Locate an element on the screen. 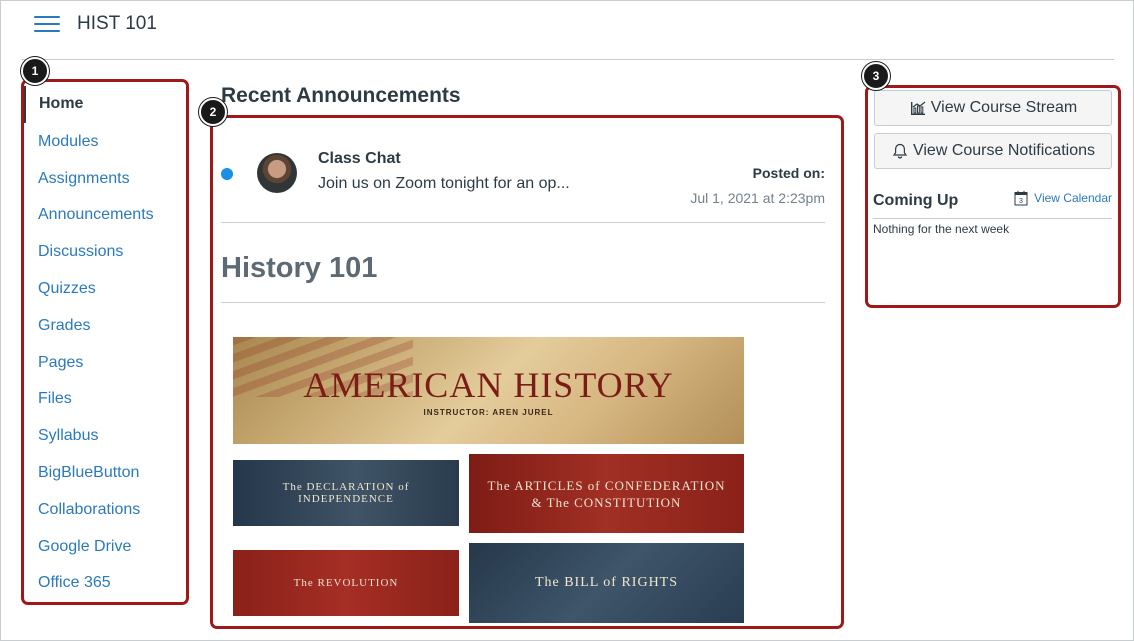 The width and height of the screenshot is (1134, 641). bill-of-rights-banner-text: The BILL of RIGHTS is located at coordinates (606, 582).